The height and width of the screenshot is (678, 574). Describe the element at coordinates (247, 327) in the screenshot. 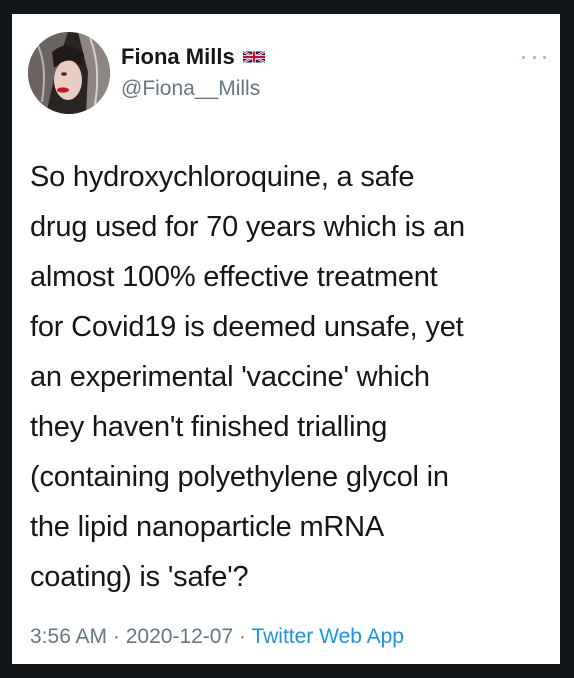

I see `tweet-line: for Covid19 is deemed unsafe, yet` at that location.